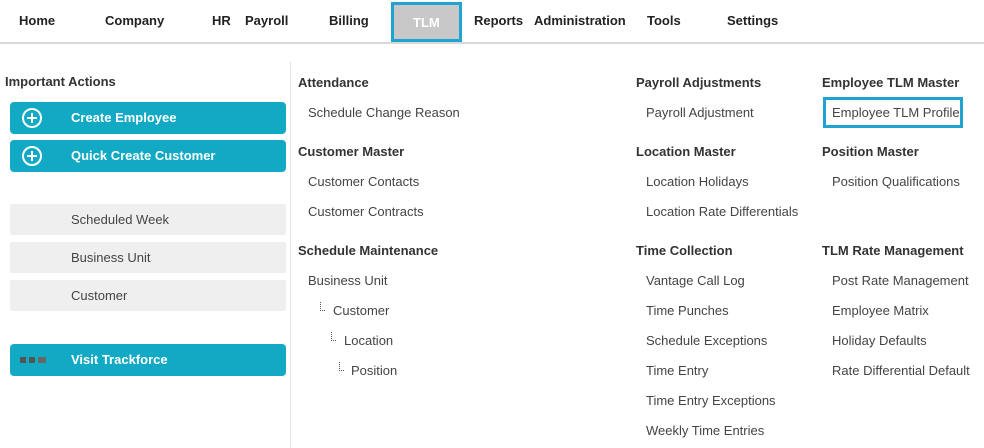 Image resolution: width=984 pixels, height=448 pixels. Describe the element at coordinates (349, 21) in the screenshot. I see `nav-billing: Billing` at that location.